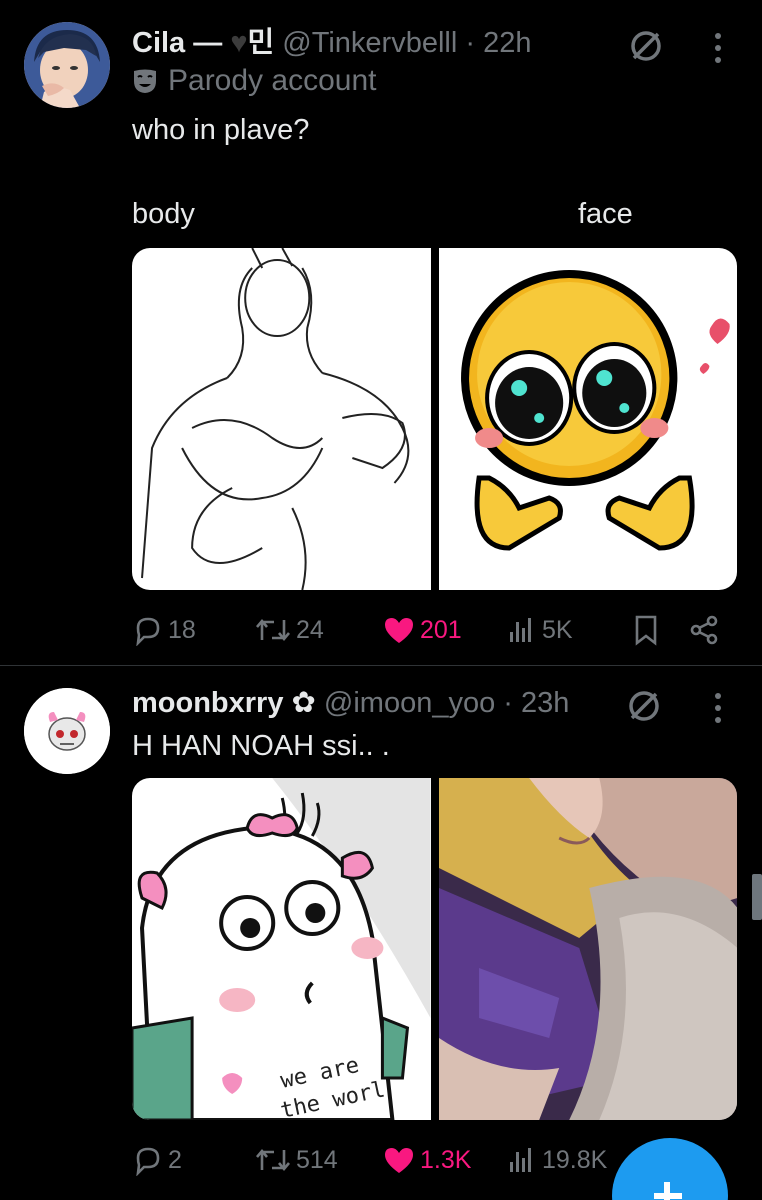  I want to click on like-button: 201, so click(422, 630).